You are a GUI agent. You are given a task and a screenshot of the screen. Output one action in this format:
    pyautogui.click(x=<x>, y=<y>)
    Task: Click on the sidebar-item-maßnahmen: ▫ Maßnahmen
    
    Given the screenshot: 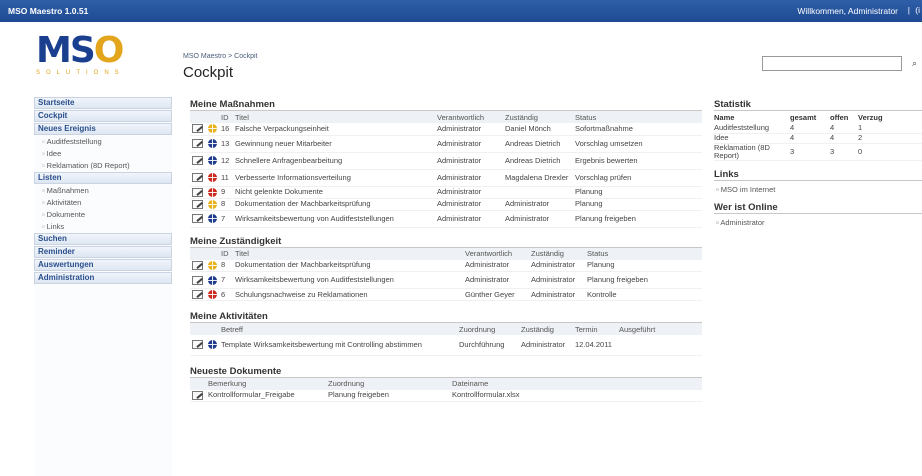 What is the action you would take?
    pyautogui.click(x=103, y=191)
    